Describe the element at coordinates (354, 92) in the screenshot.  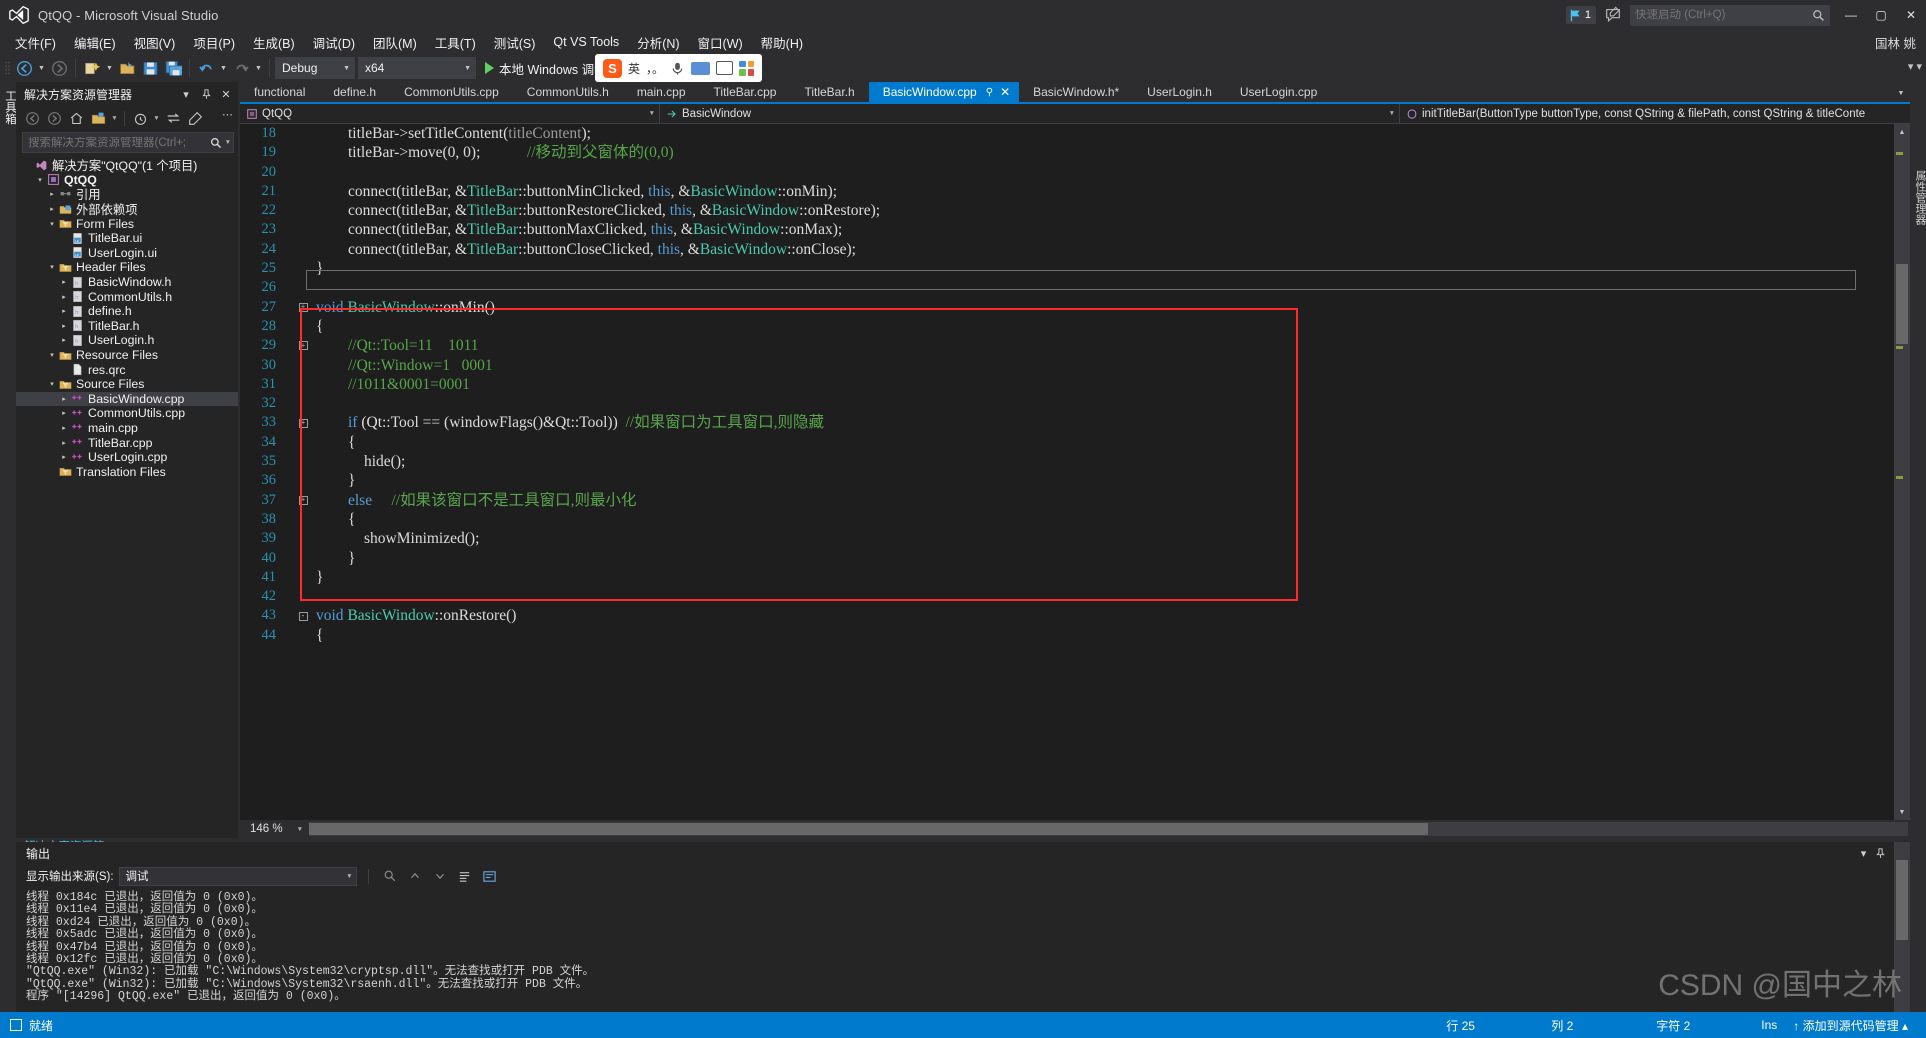
I see `document-tab-define.h: define.h` at that location.